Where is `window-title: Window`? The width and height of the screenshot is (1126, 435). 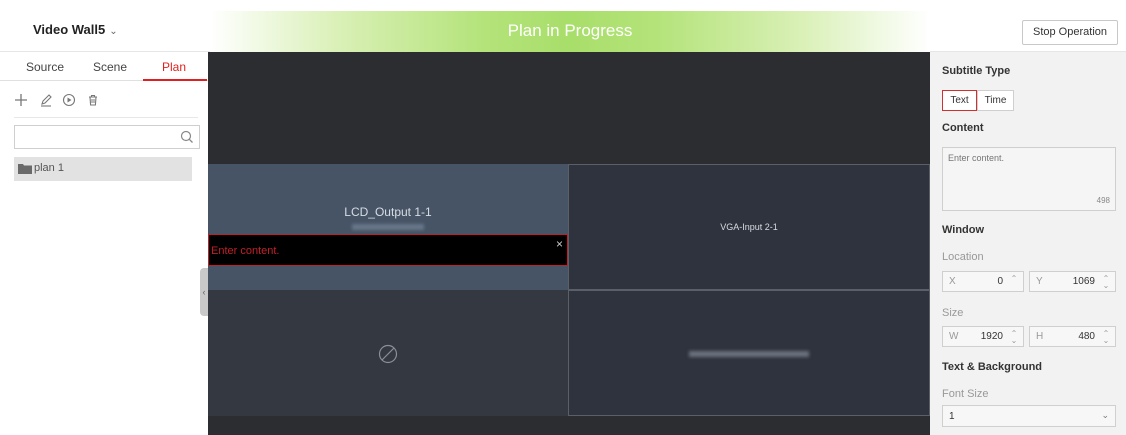 window-title: Window is located at coordinates (963, 230).